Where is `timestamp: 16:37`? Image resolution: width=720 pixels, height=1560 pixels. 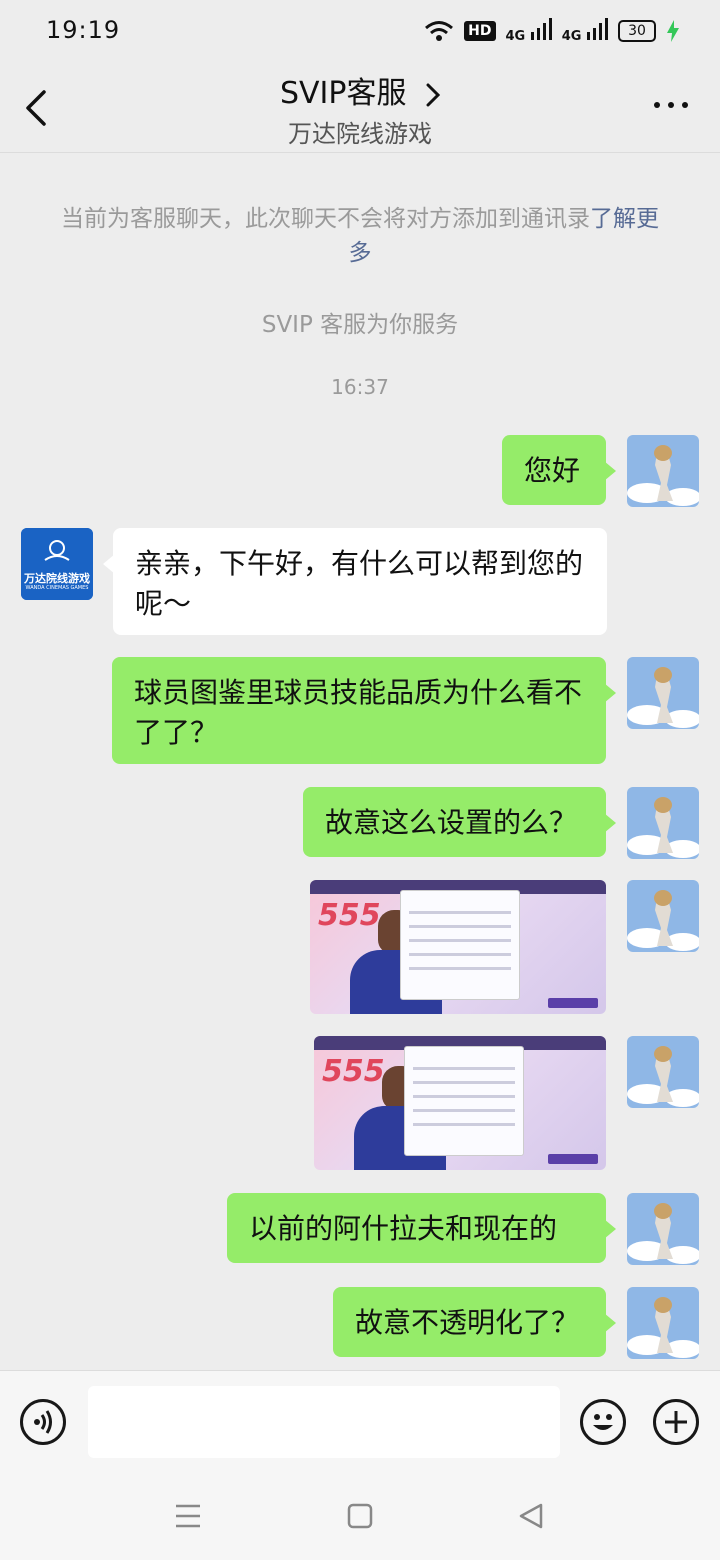 timestamp: 16:37 is located at coordinates (360, 387).